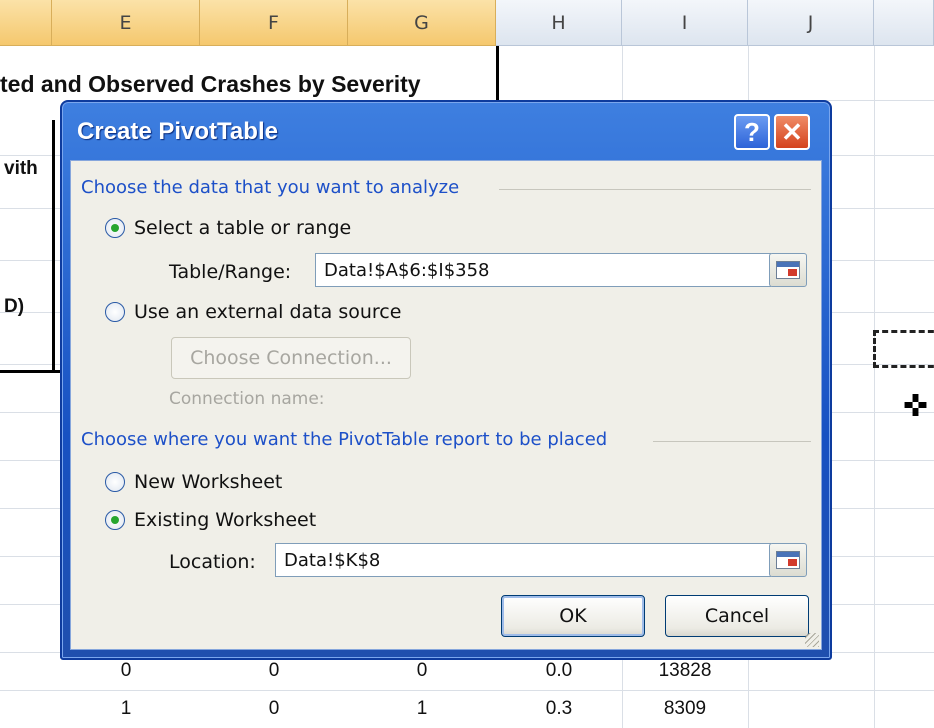 This screenshot has height=728, width=934. I want to click on help-icon: ?, so click(752, 131).